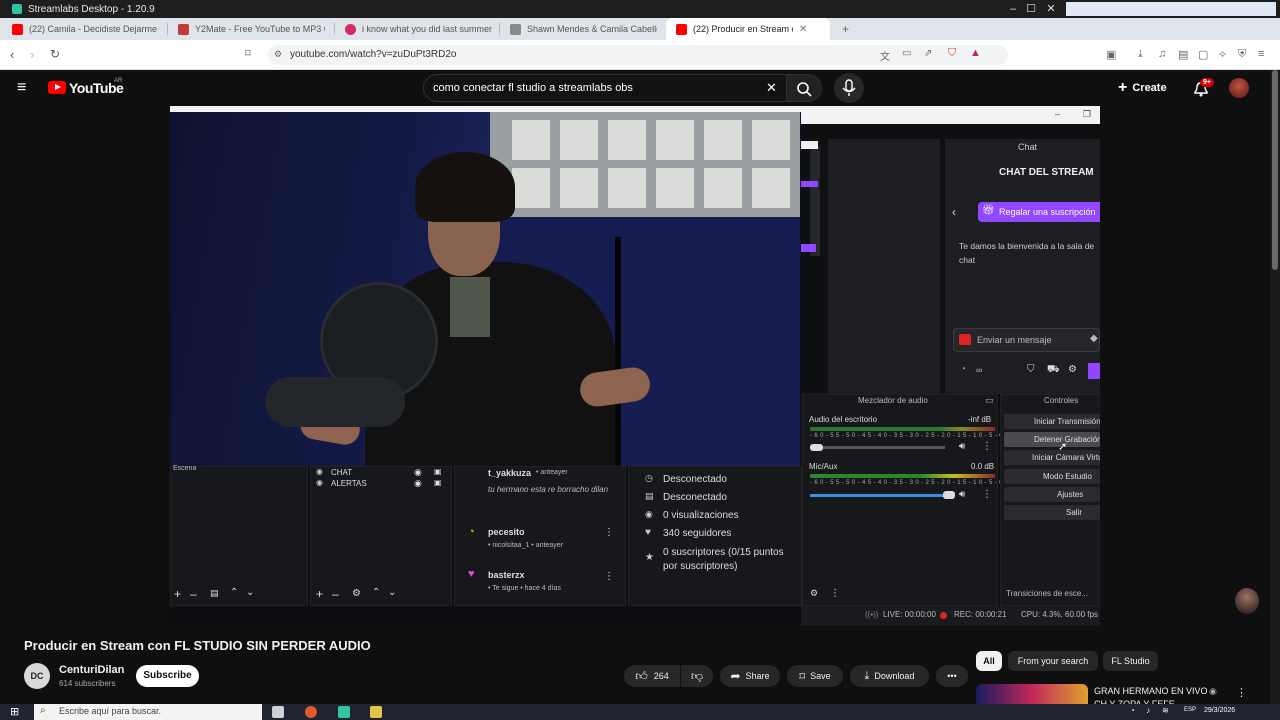  Describe the element at coordinates (1151, 691) in the screenshot. I see `recommendation-title: GRAN HERMANO EN VIVO` at that location.